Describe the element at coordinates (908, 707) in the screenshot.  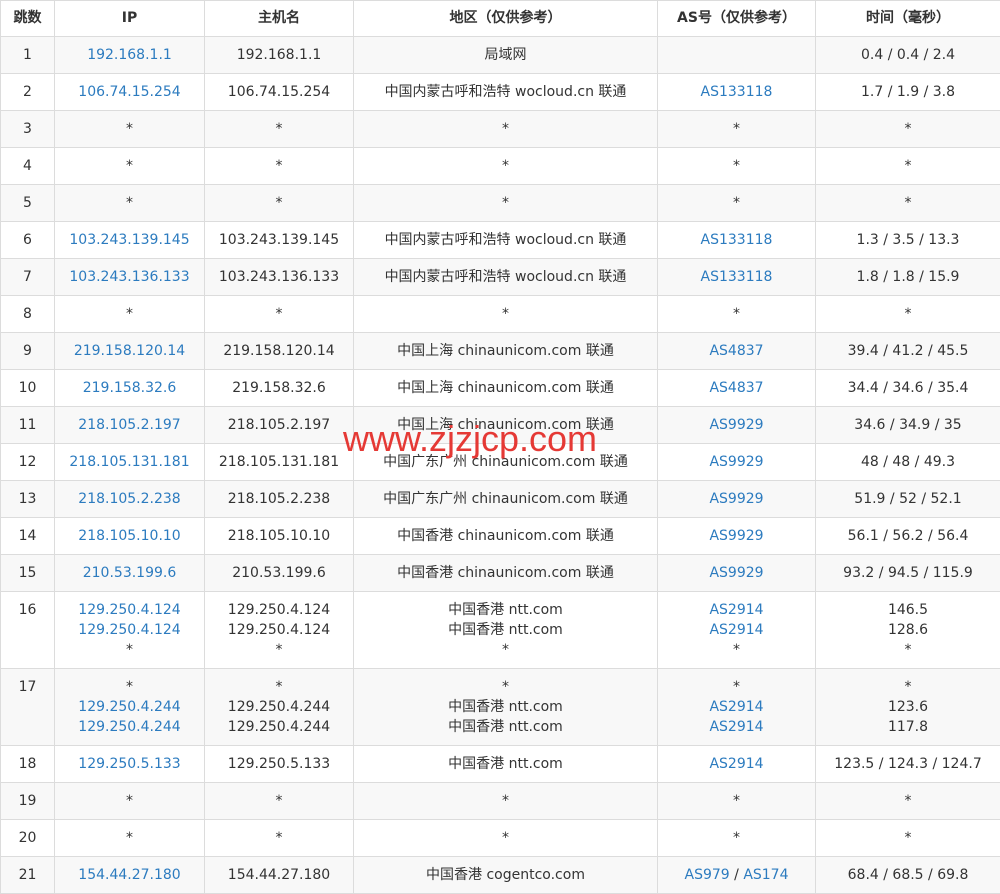
I see `time-cell-value: 123.6` at that location.